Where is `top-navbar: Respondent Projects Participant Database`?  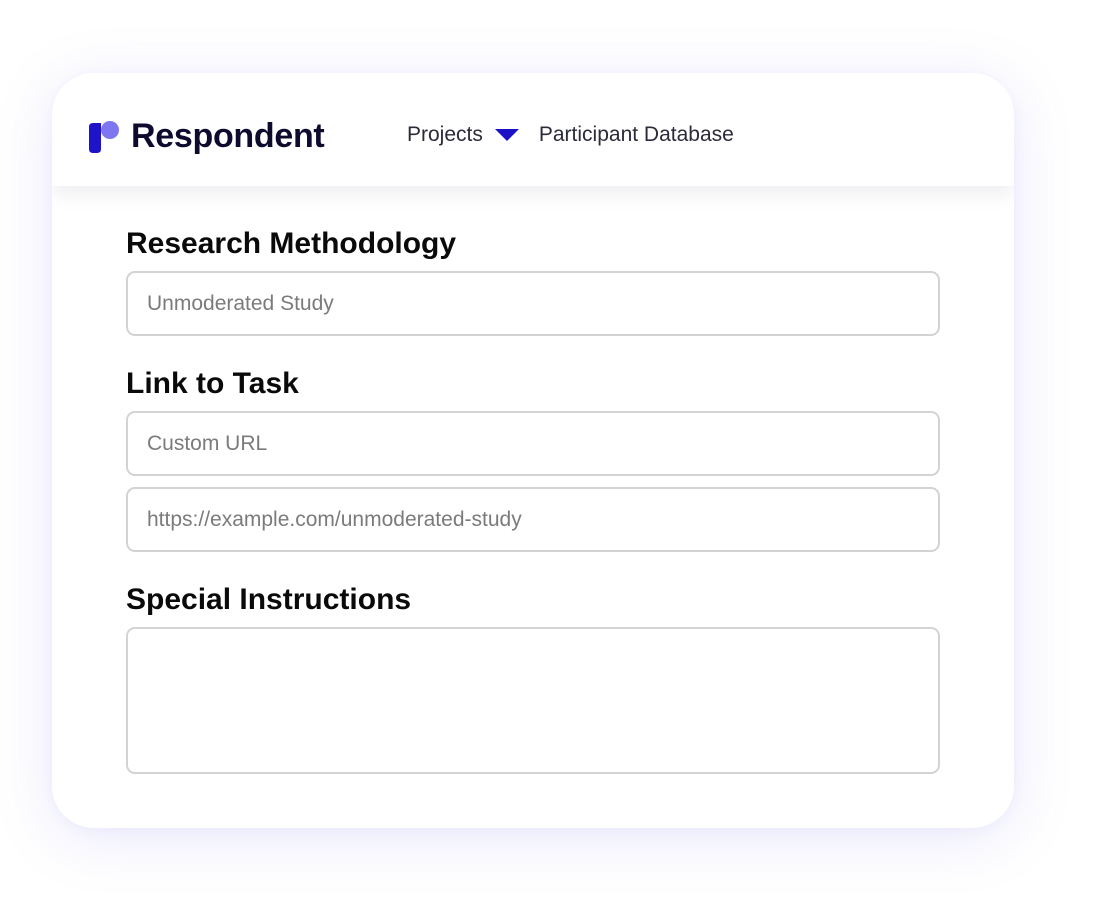
top-navbar: Respondent Projects Participant Database is located at coordinates (533, 129).